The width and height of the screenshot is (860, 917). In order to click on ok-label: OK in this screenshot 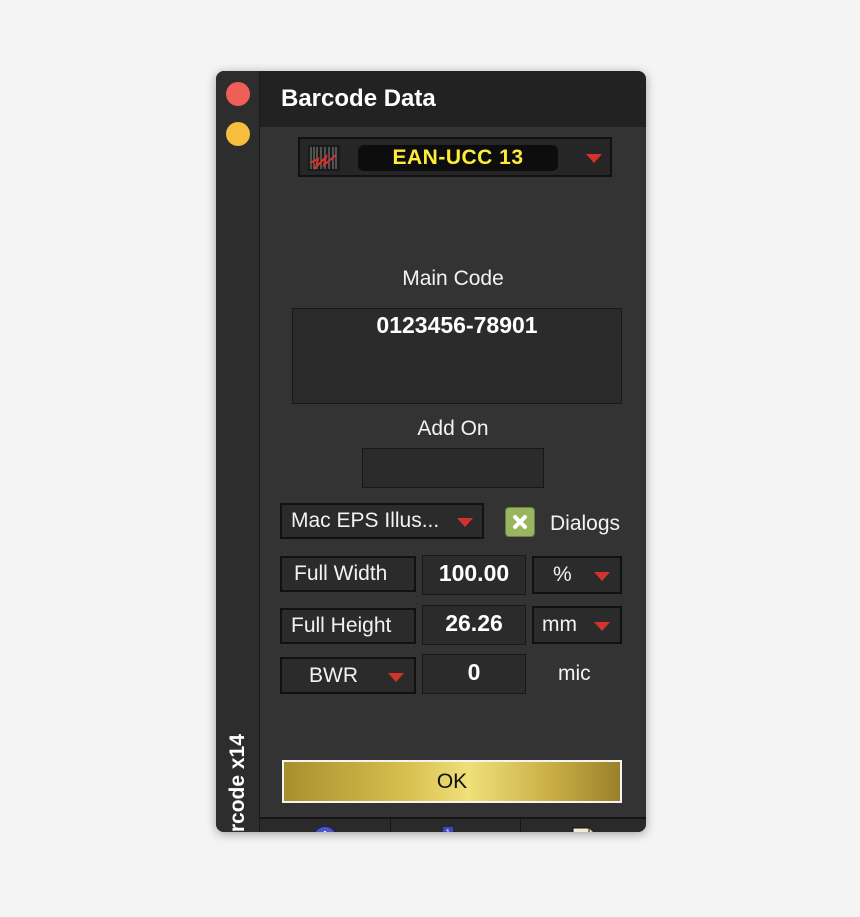, I will do `click(452, 781)`.